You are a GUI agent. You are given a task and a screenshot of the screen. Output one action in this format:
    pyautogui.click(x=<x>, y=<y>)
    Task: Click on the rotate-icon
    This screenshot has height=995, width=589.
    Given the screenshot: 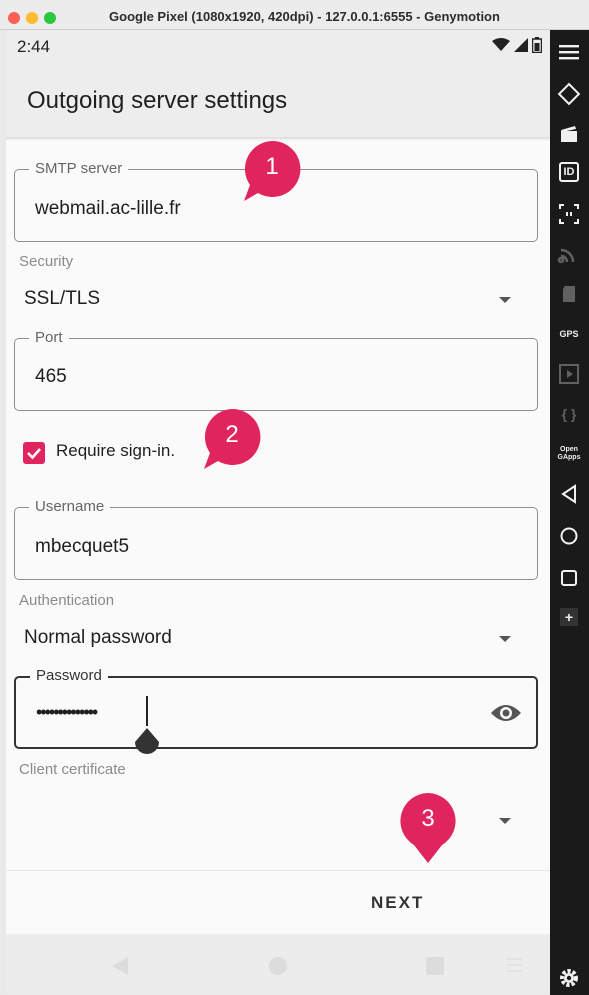 What is the action you would take?
    pyautogui.click(x=569, y=94)
    